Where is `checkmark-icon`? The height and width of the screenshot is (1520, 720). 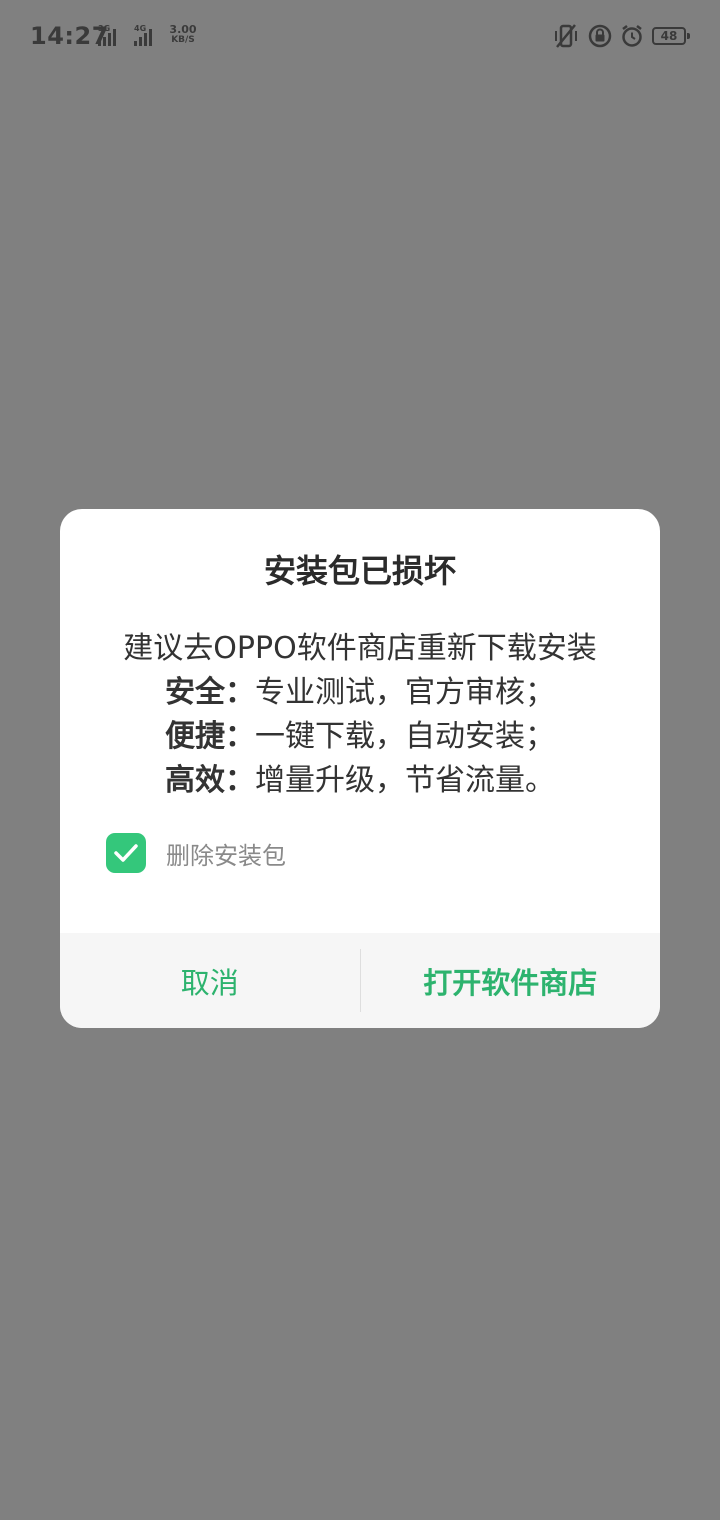 checkmark-icon is located at coordinates (126, 853).